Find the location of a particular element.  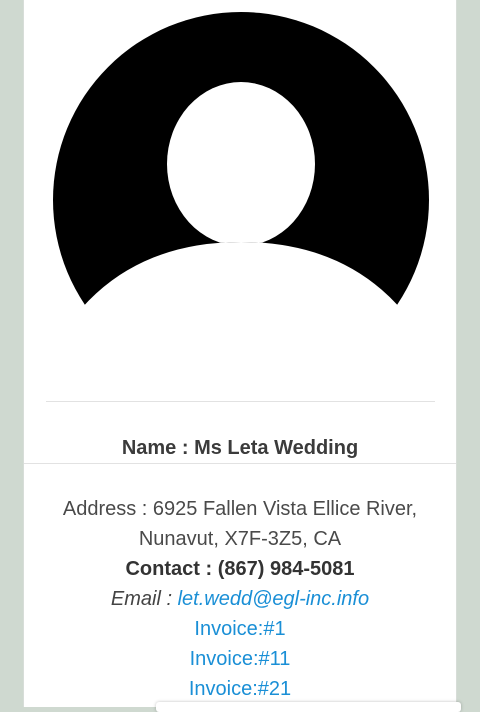

contact-value: (867) 984-5081 is located at coordinates (286, 569).